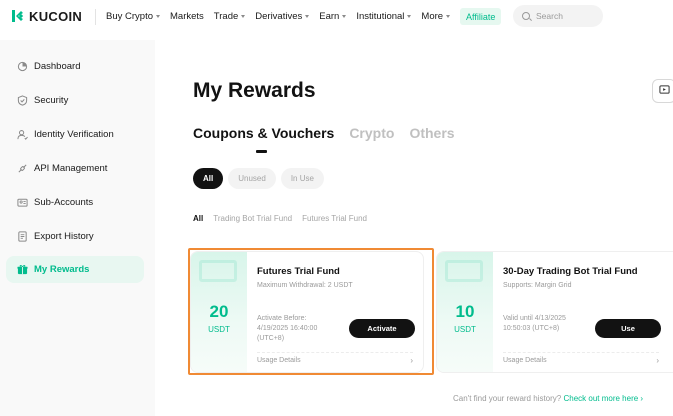 This screenshot has height=416, width=673. What do you see at coordinates (432, 16) in the screenshot?
I see `nav-label: More` at bounding box center [432, 16].